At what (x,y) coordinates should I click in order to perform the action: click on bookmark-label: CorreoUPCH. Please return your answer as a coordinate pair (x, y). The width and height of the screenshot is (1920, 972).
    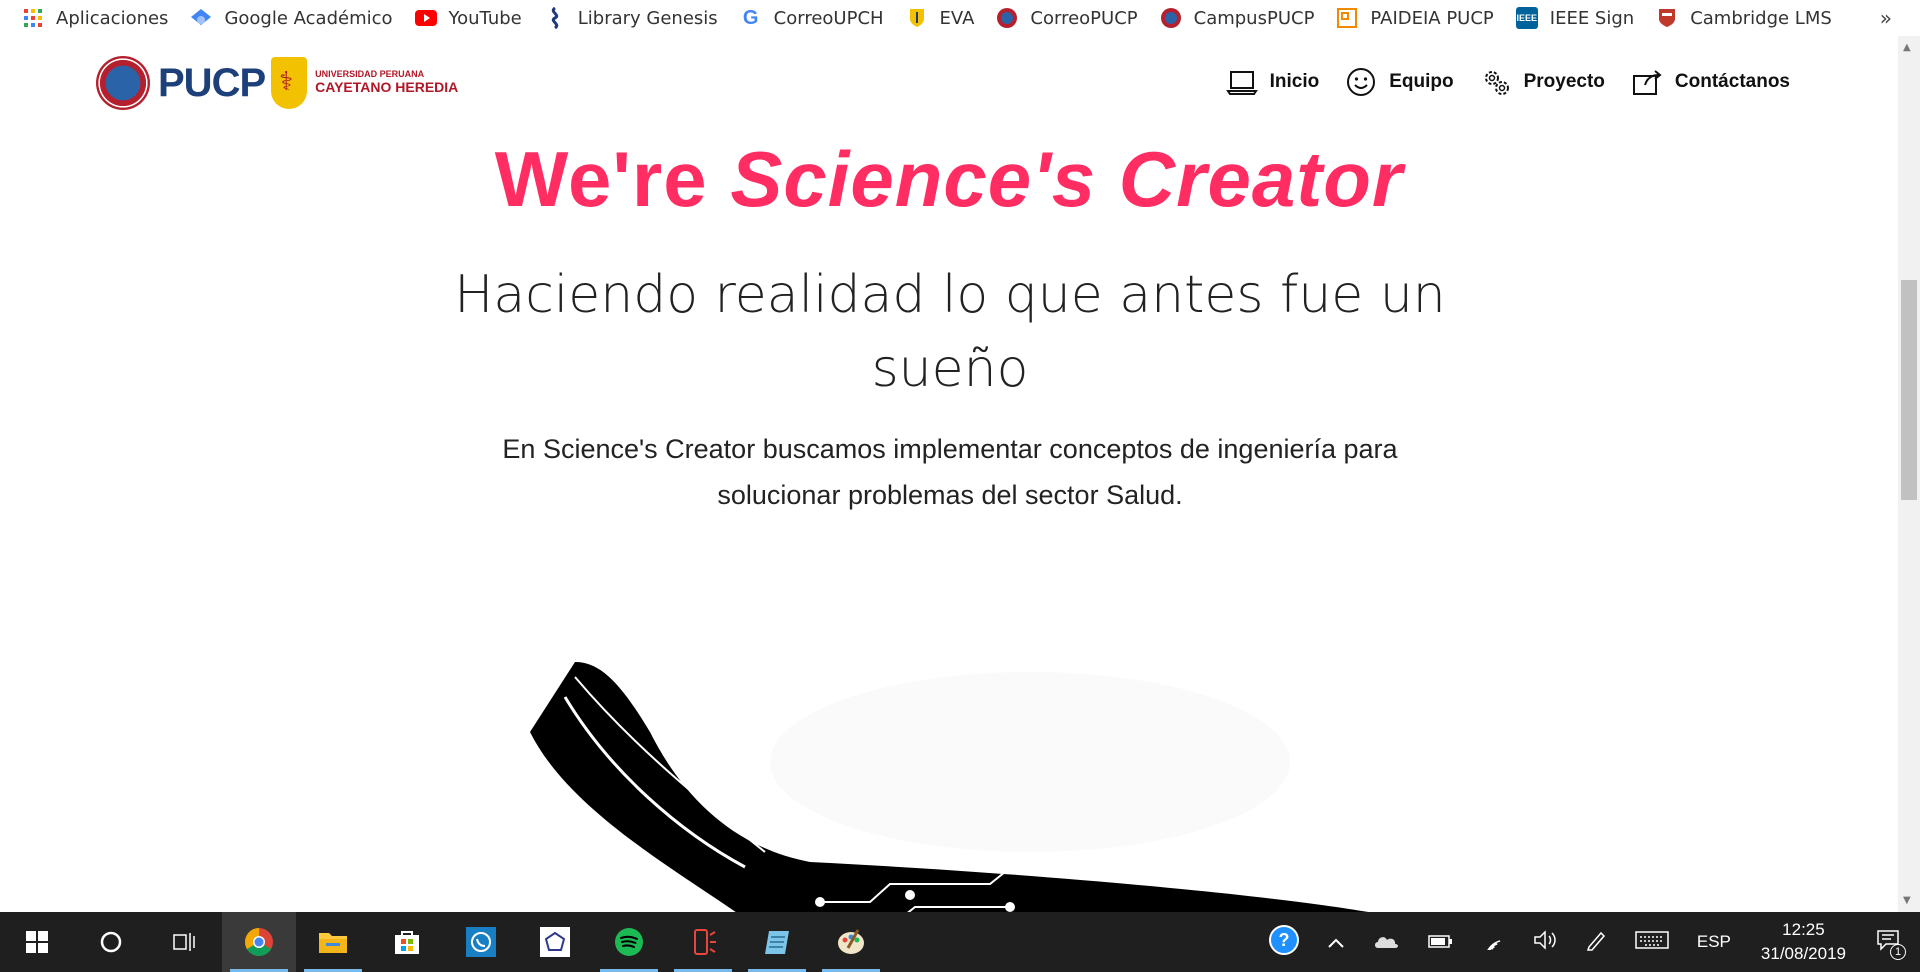
    Looking at the image, I should click on (828, 18).